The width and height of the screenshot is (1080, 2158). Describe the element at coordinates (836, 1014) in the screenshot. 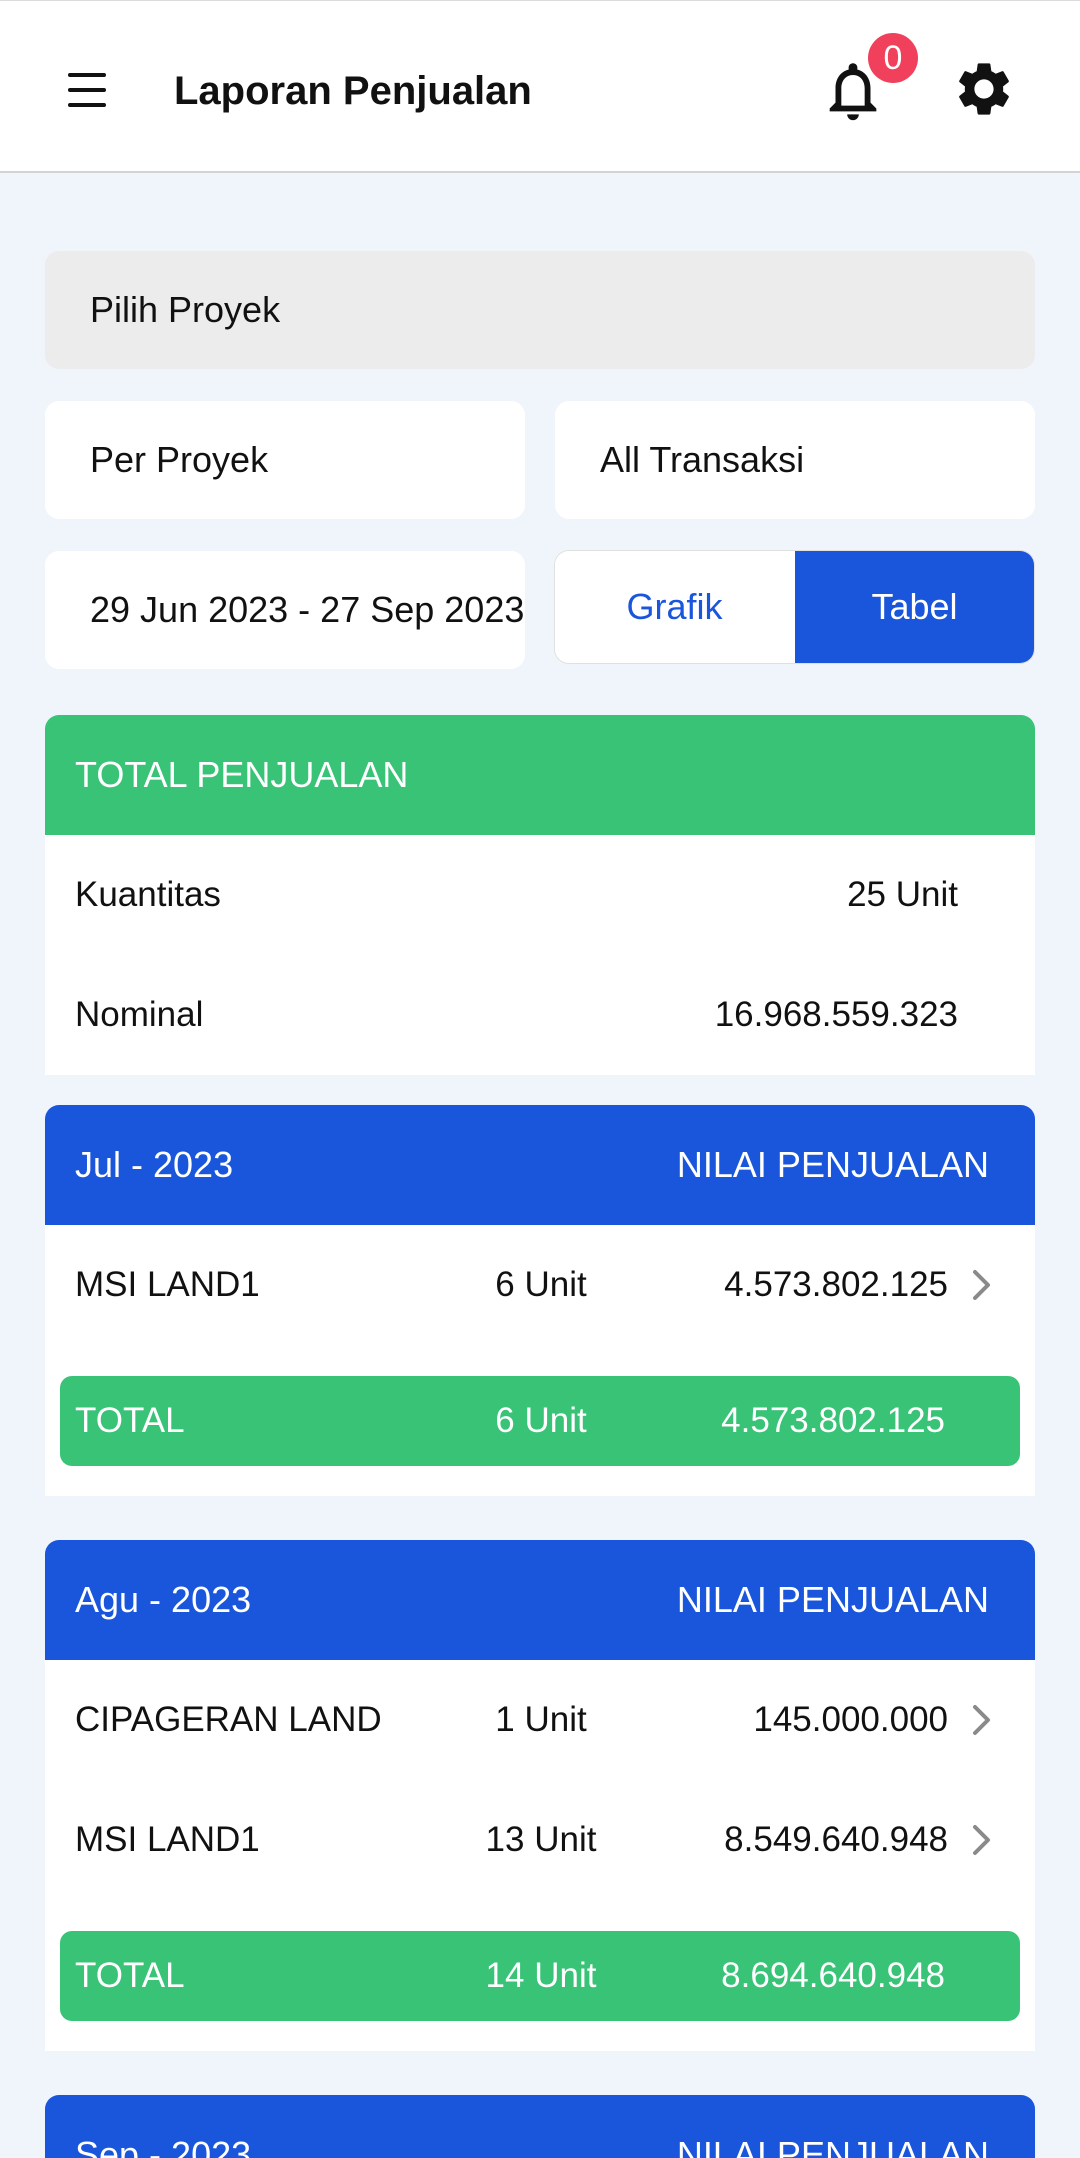

I see `nominal-value: 16.968.559.323` at that location.